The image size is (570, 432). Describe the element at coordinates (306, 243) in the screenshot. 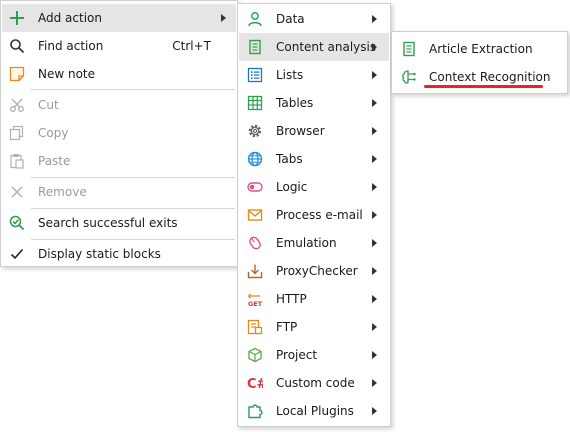

I see `emulation-label: Emulation` at that location.